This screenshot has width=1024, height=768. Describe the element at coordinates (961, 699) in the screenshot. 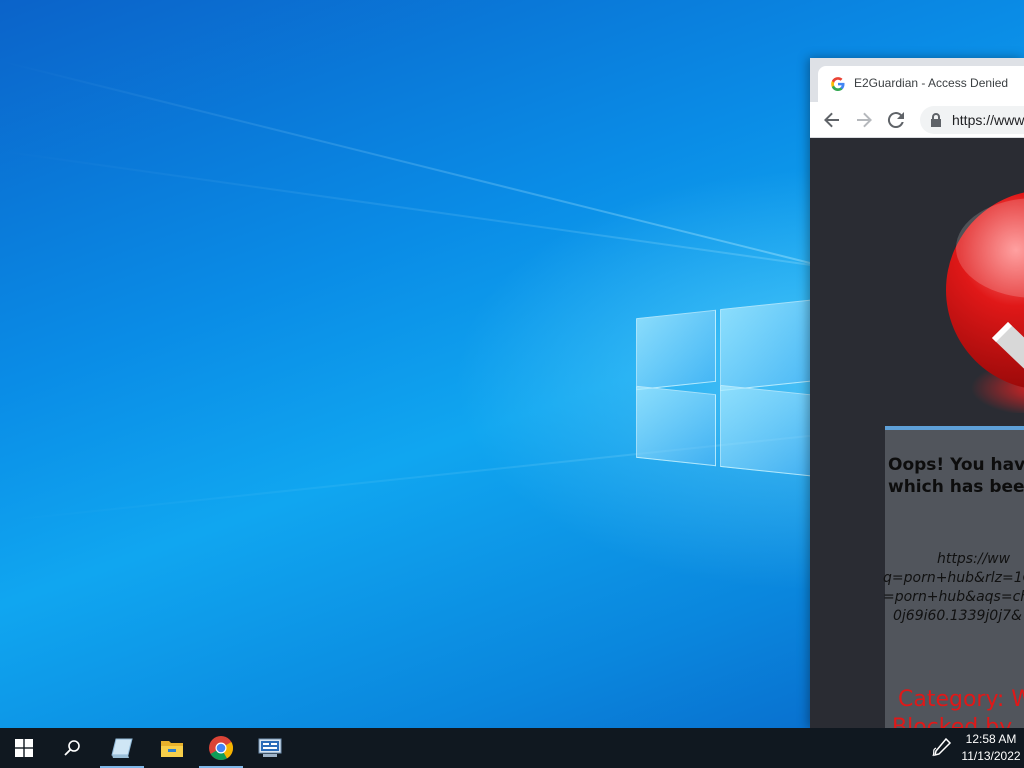

I see `category-line: Category: W` at that location.